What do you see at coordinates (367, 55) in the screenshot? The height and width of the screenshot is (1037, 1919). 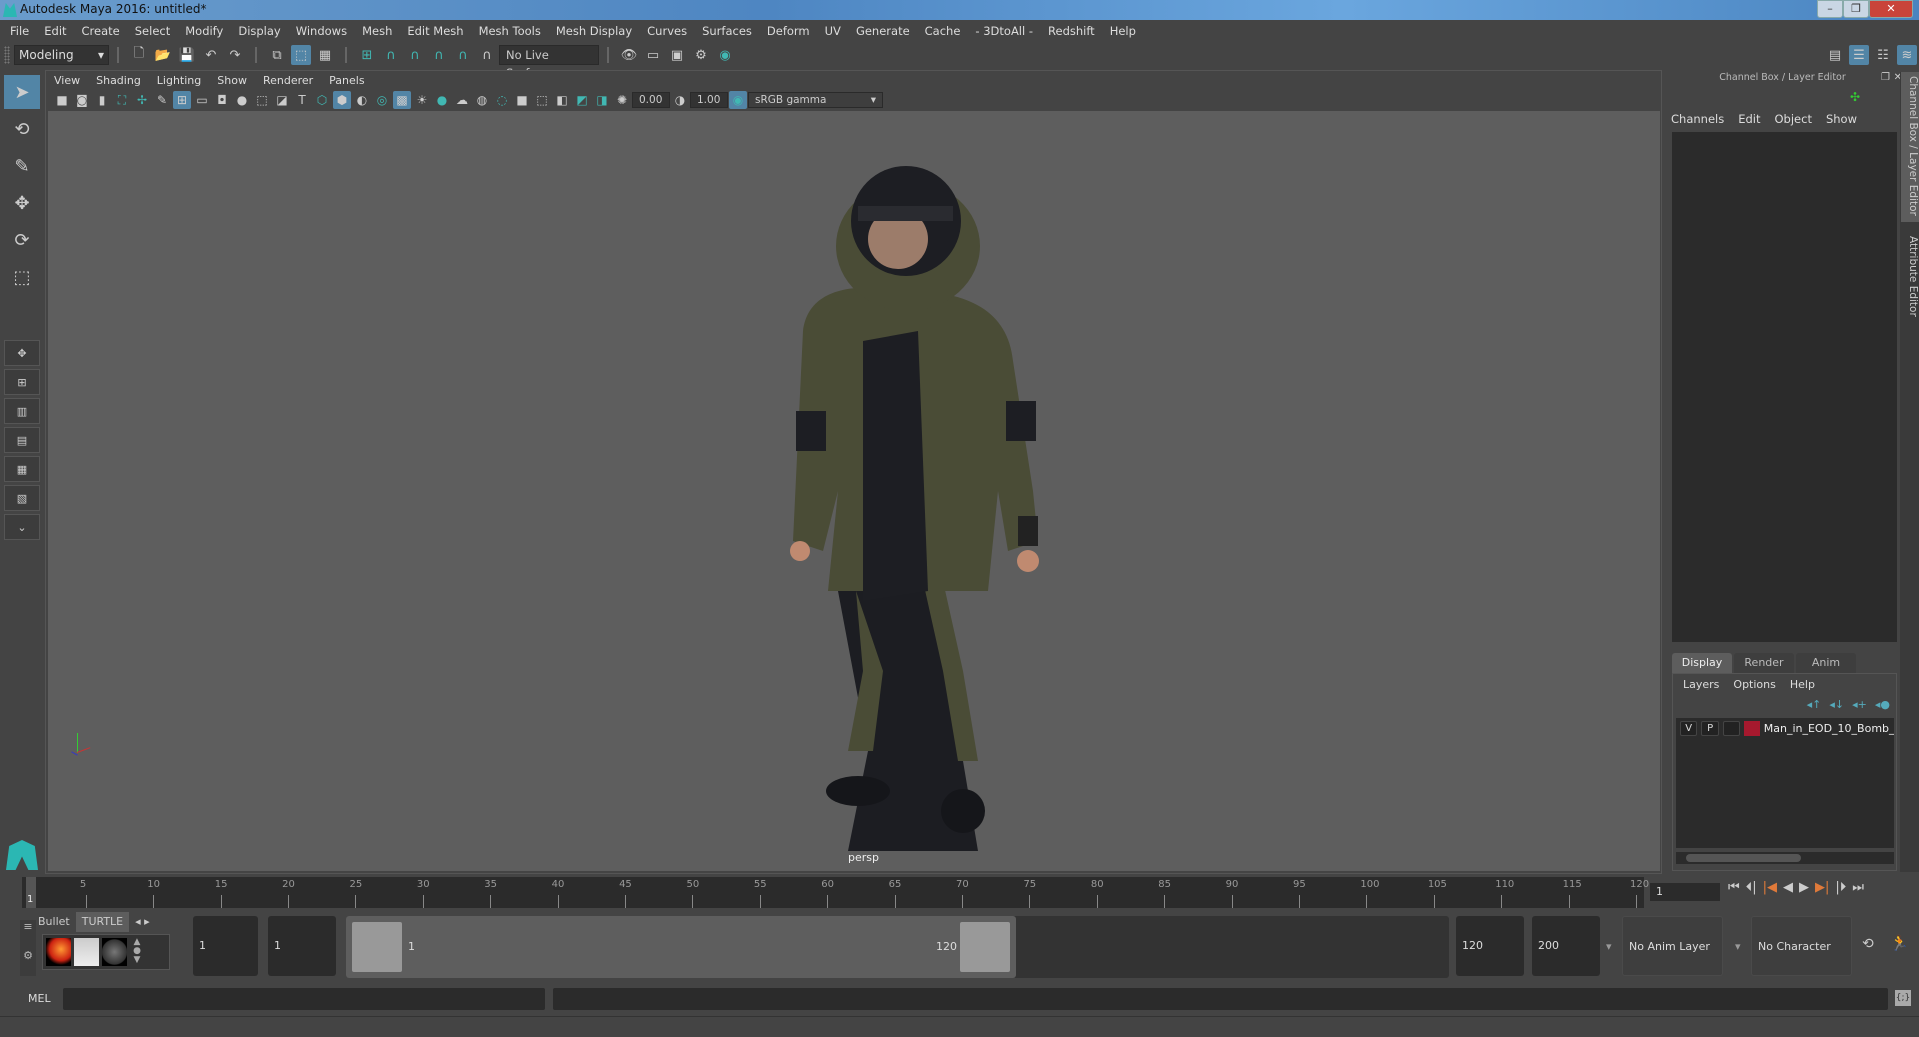 I see `snap-grid-icon: ⊞` at bounding box center [367, 55].